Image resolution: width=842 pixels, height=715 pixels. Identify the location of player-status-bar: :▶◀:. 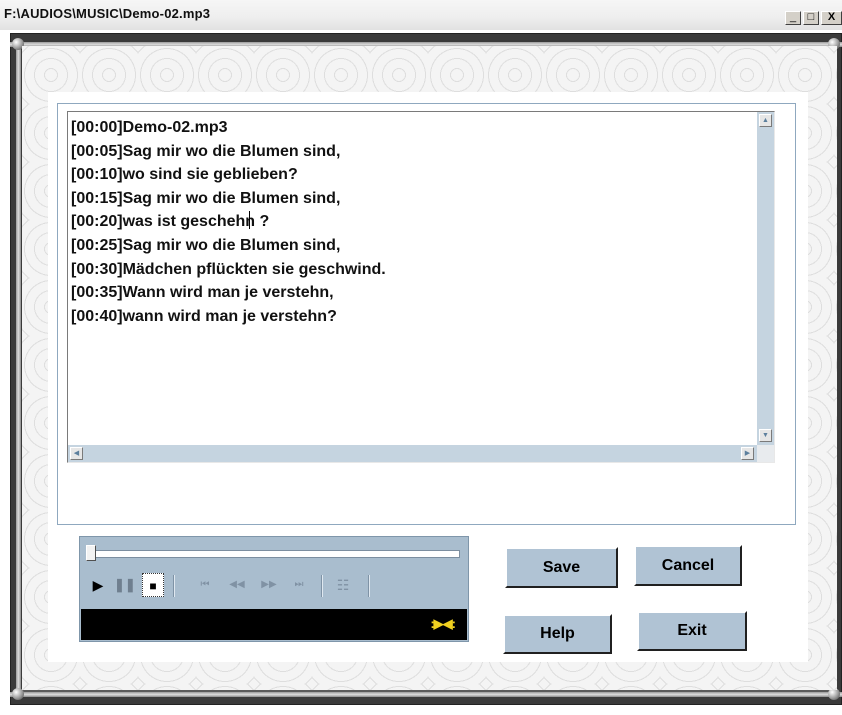
(274, 624).